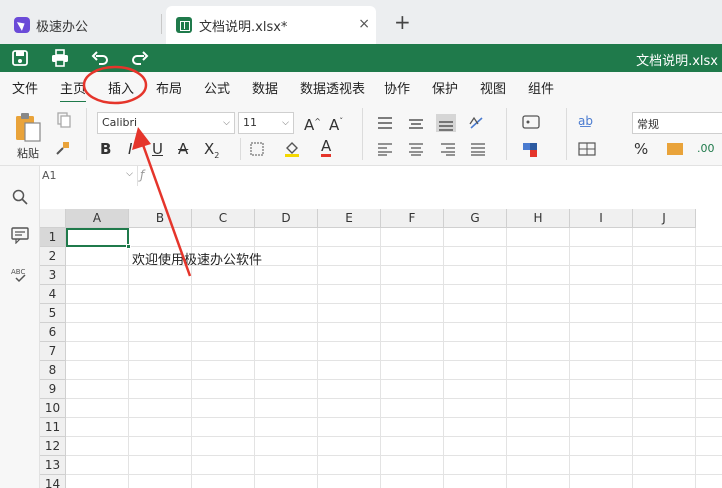 Image resolution: width=722 pixels, height=488 pixels. Describe the element at coordinates (402, 22) in the screenshot. I see `add-tab-icon: +` at that location.